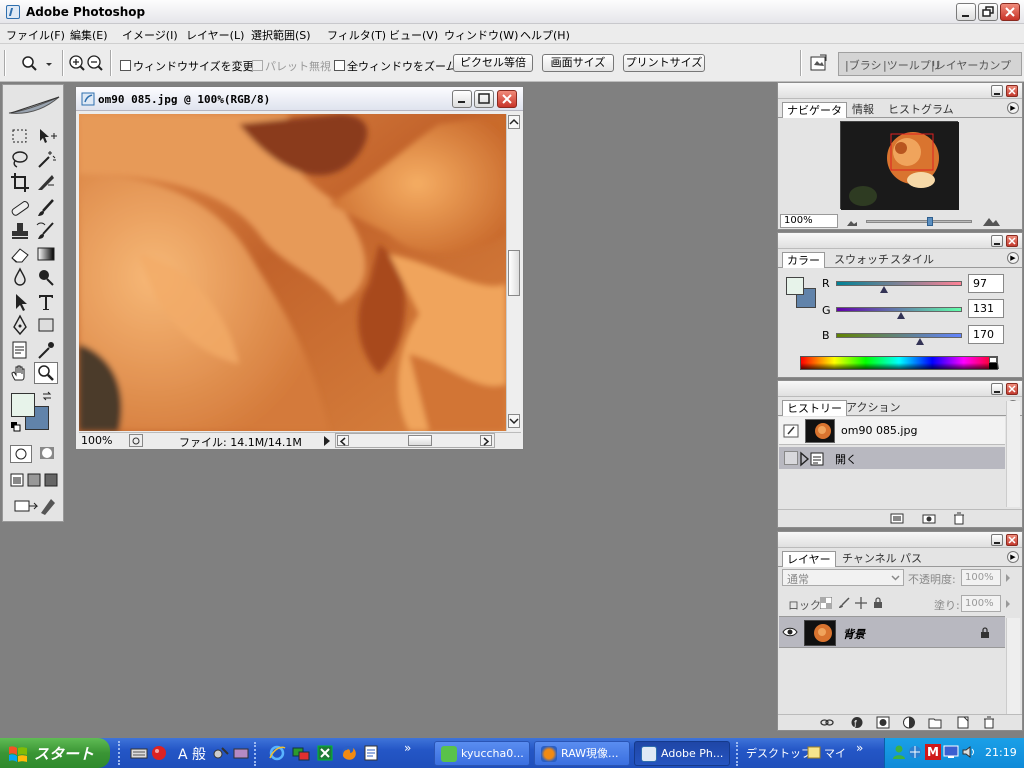 The height and width of the screenshot is (768, 1024). Describe the element at coordinates (37, 64) in the screenshot. I see `tool-preset-picker` at that location.